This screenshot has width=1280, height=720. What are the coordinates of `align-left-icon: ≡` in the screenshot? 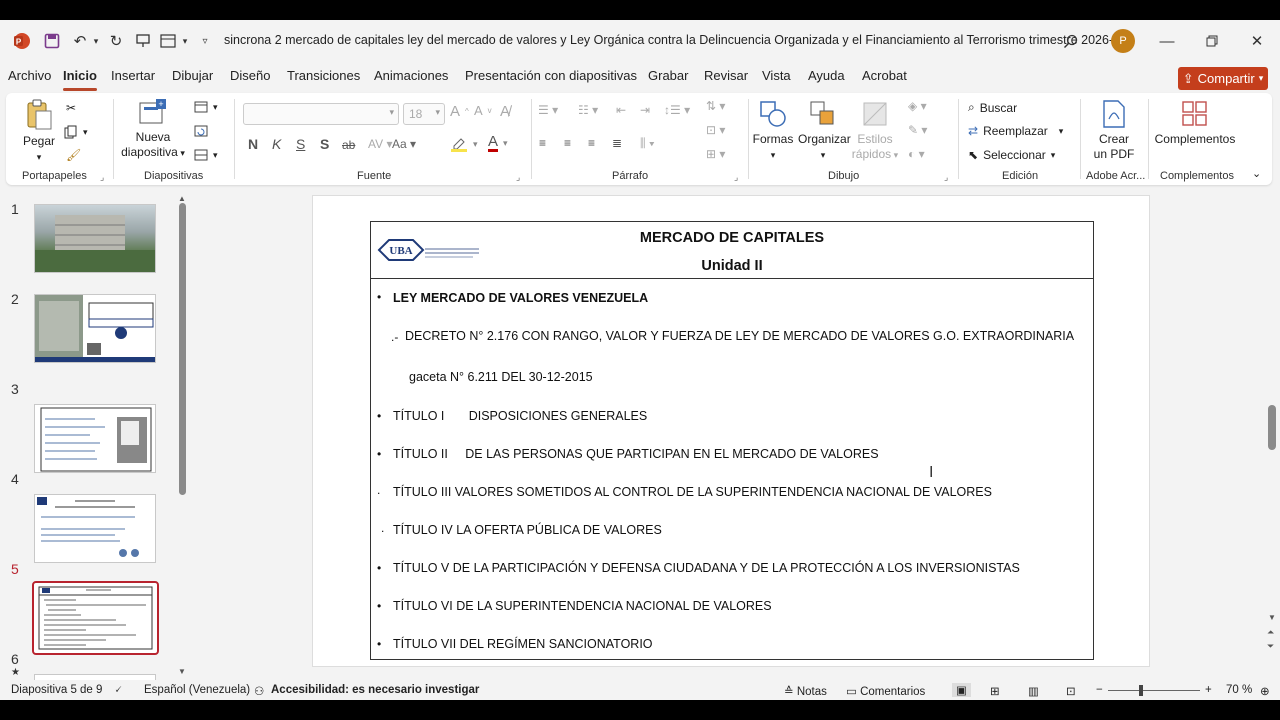 It's located at (542, 143).